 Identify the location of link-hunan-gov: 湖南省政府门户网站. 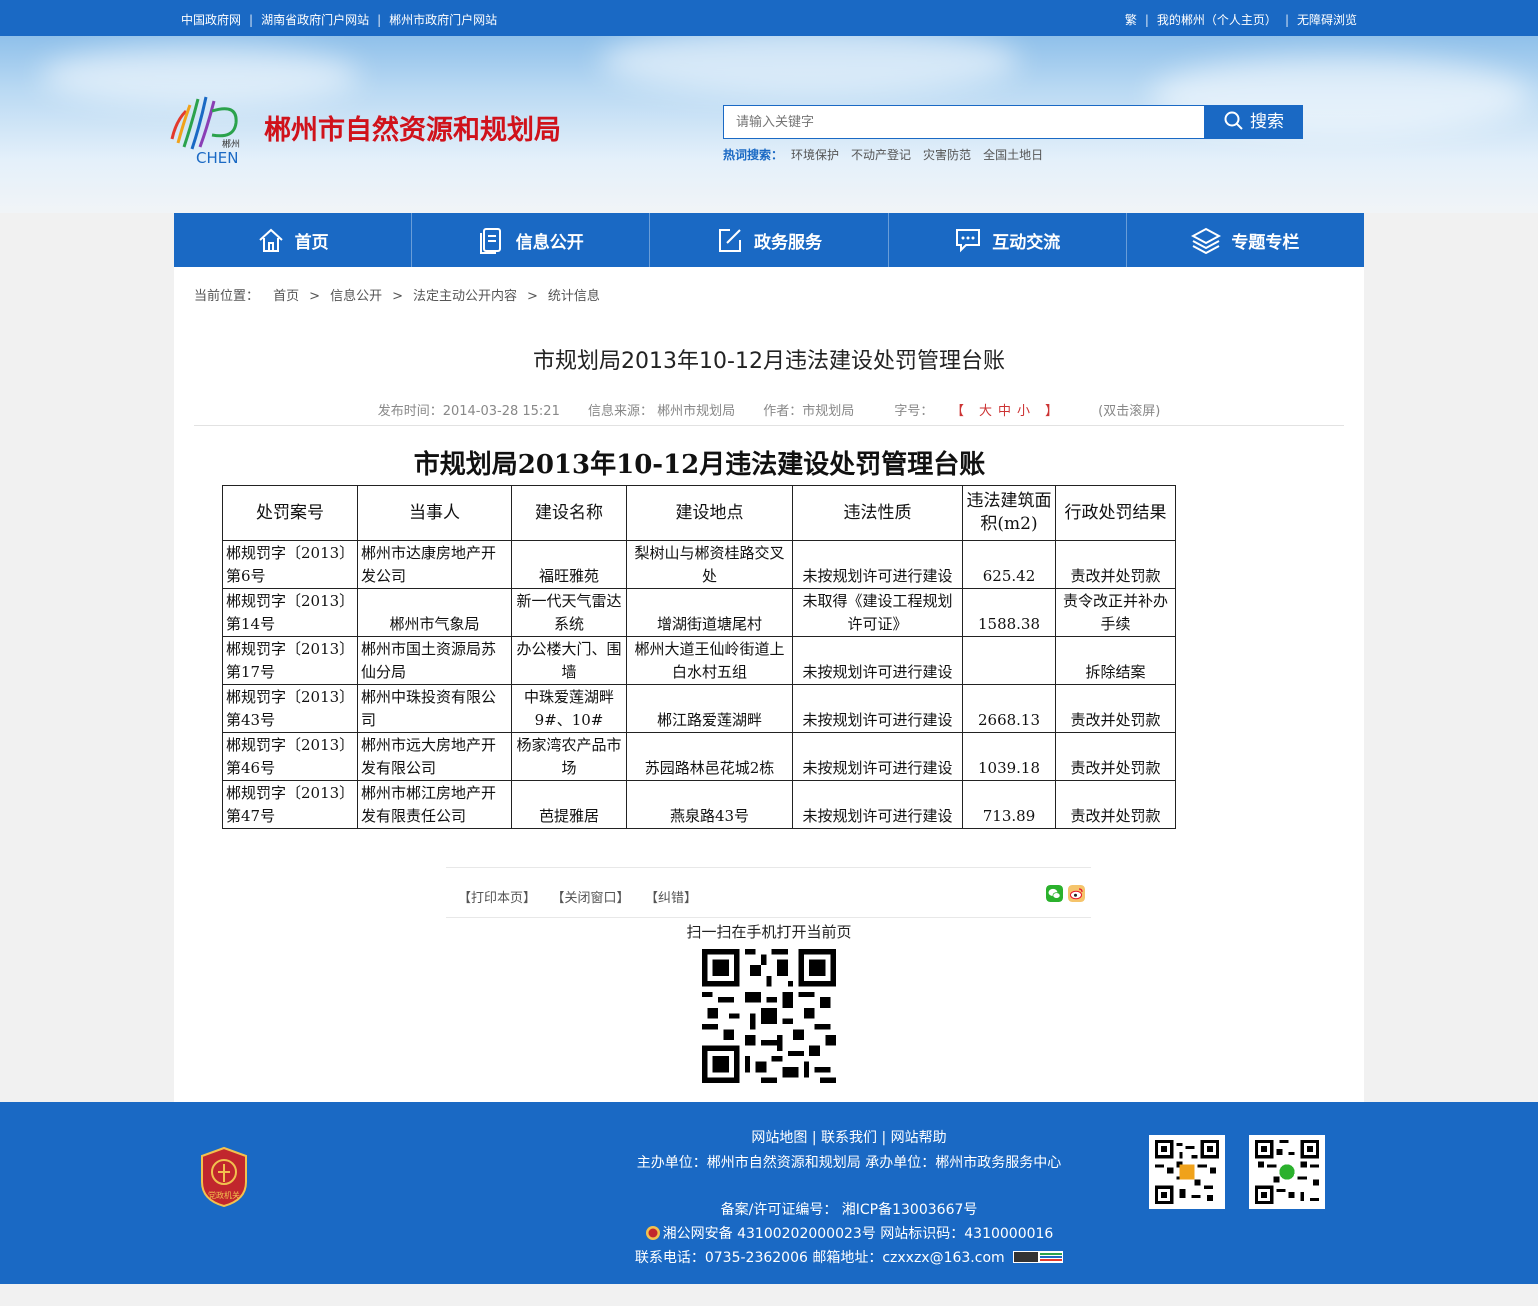
(315, 20).